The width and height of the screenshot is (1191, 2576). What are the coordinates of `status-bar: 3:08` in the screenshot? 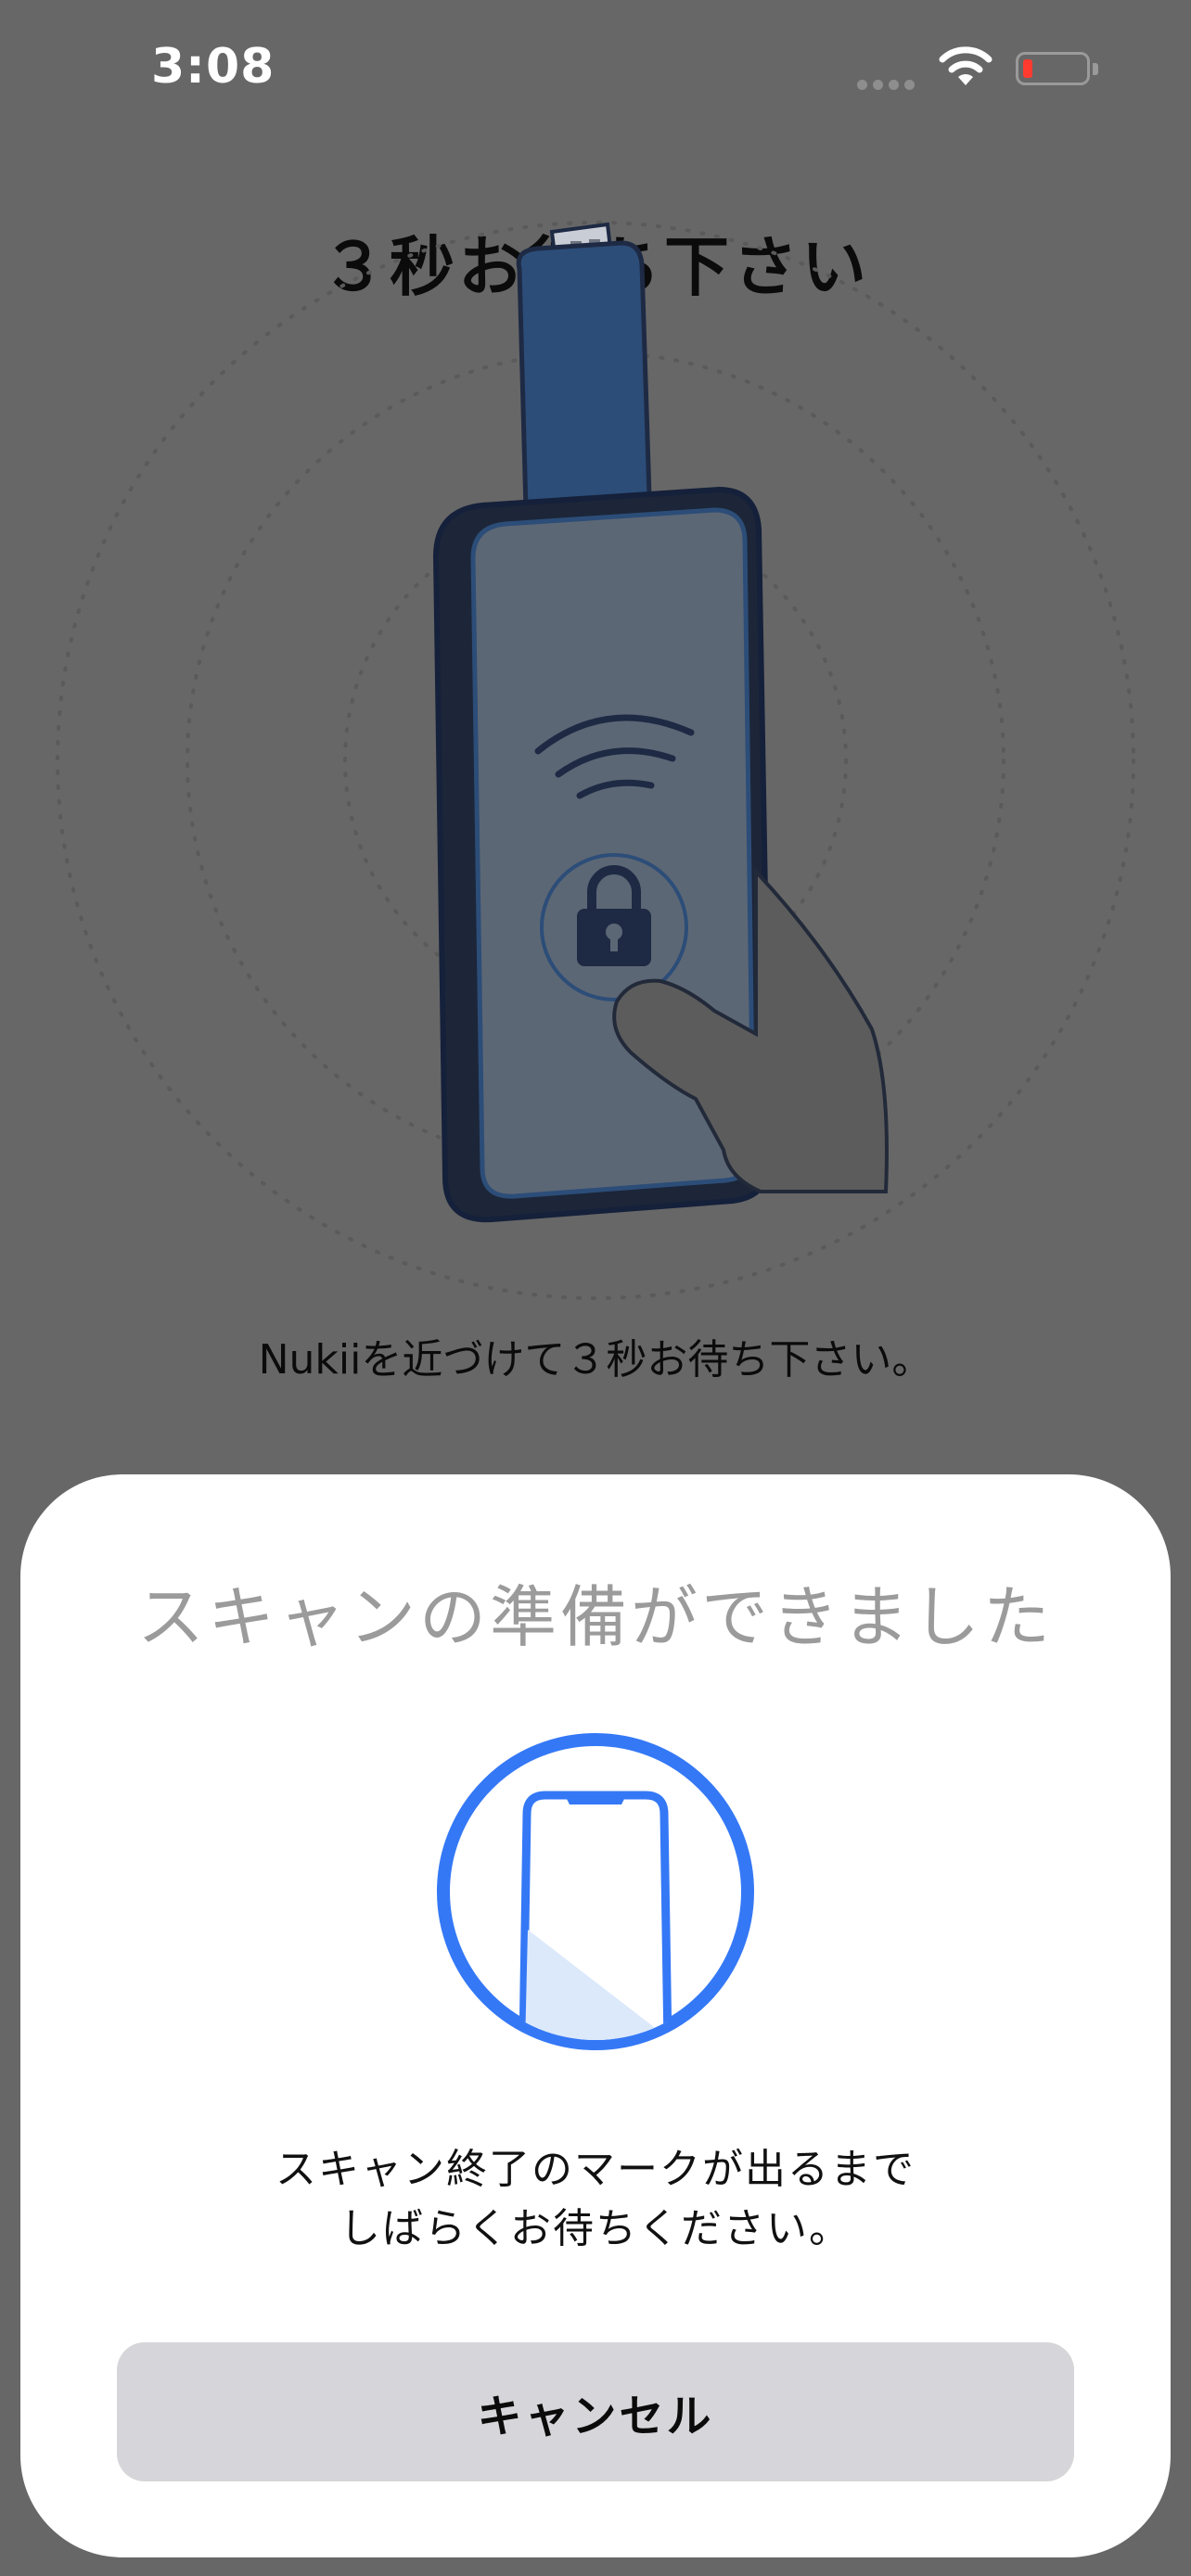 It's located at (595, 69).